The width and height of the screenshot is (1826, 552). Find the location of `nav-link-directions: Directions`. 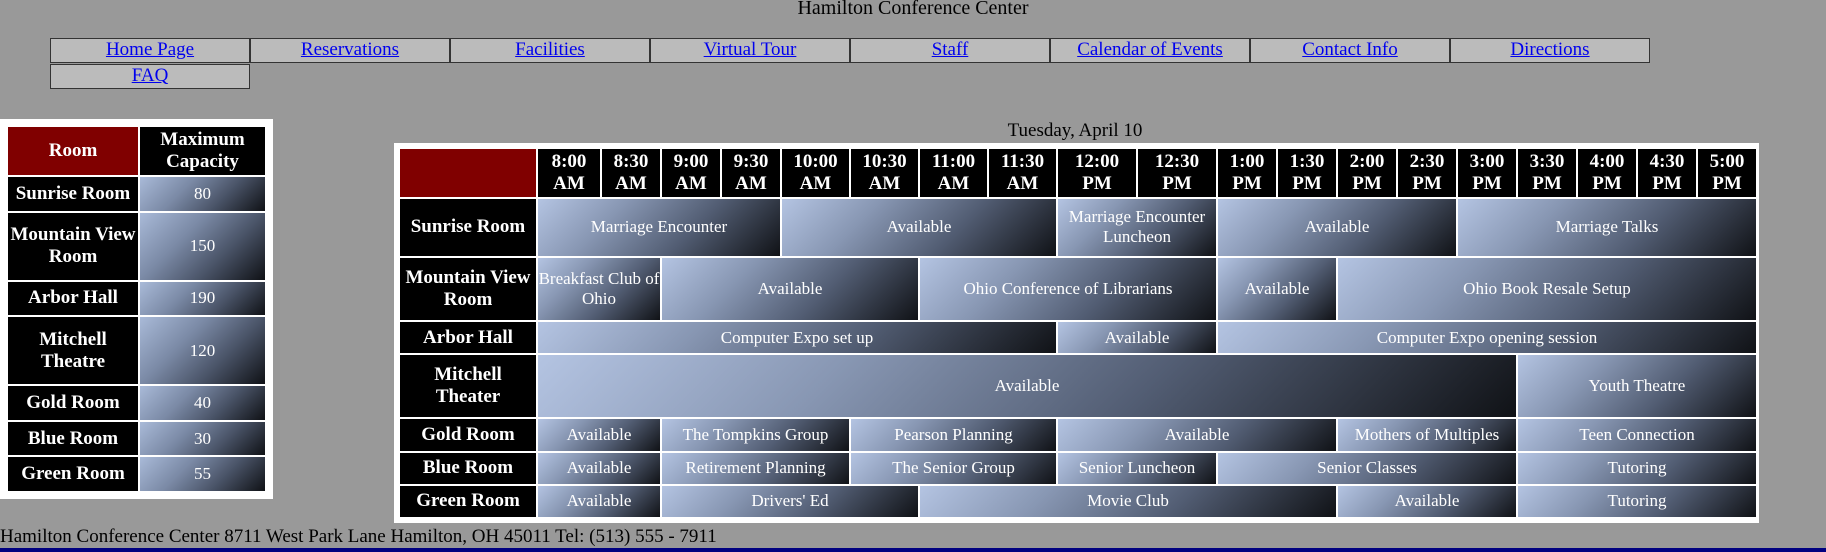

nav-link-directions: Directions is located at coordinates (1550, 50).